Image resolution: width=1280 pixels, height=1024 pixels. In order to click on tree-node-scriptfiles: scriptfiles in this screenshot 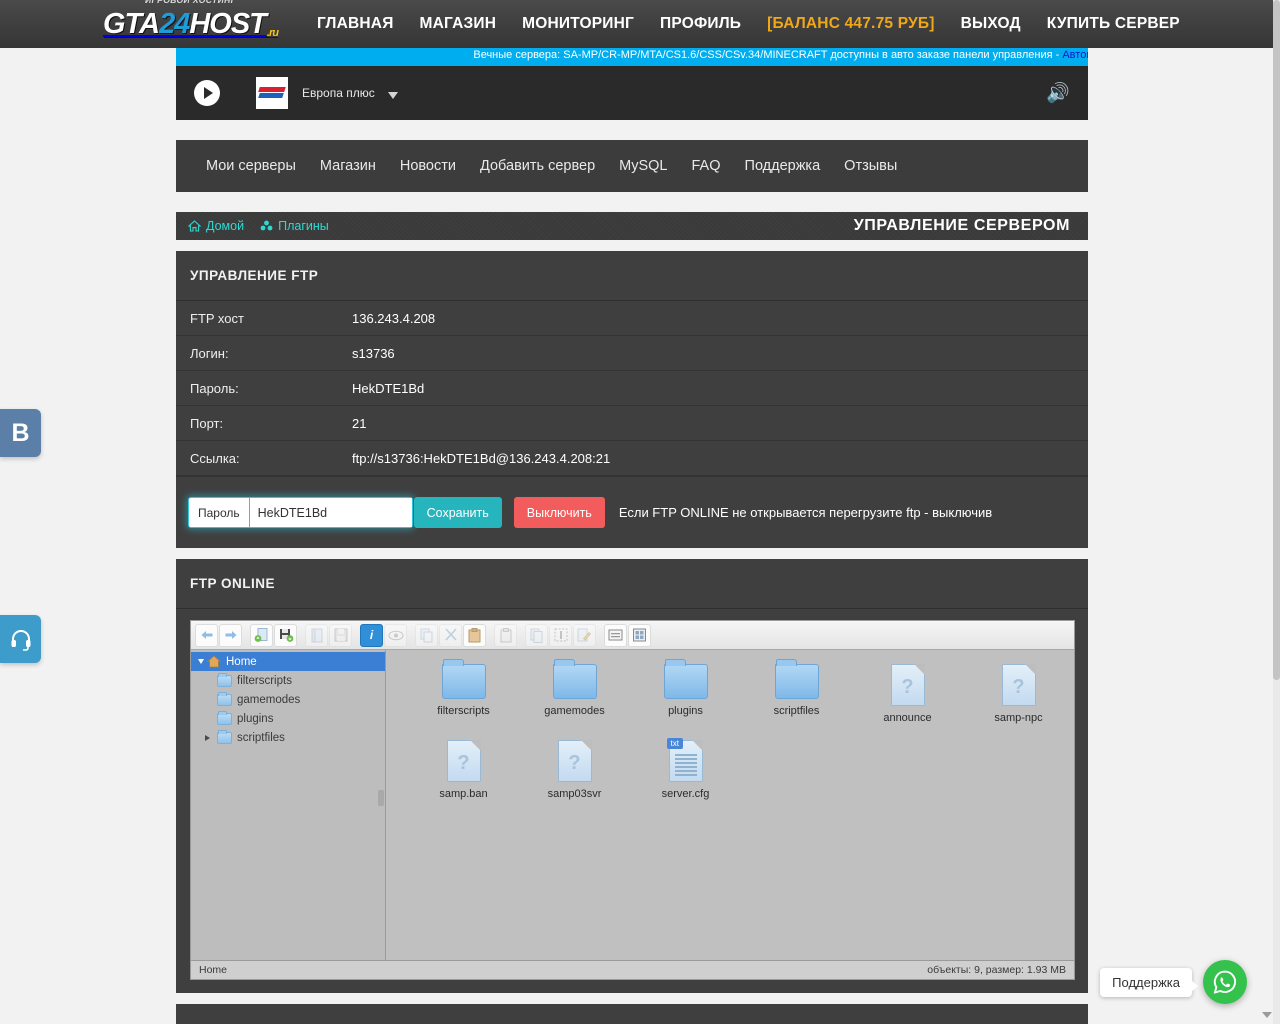, I will do `click(288, 737)`.